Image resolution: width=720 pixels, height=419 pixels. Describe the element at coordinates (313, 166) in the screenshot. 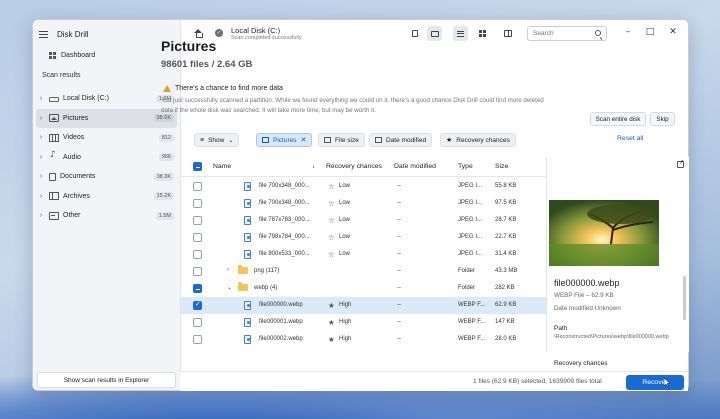

I see `sort-arrow-icon: ↓` at that location.